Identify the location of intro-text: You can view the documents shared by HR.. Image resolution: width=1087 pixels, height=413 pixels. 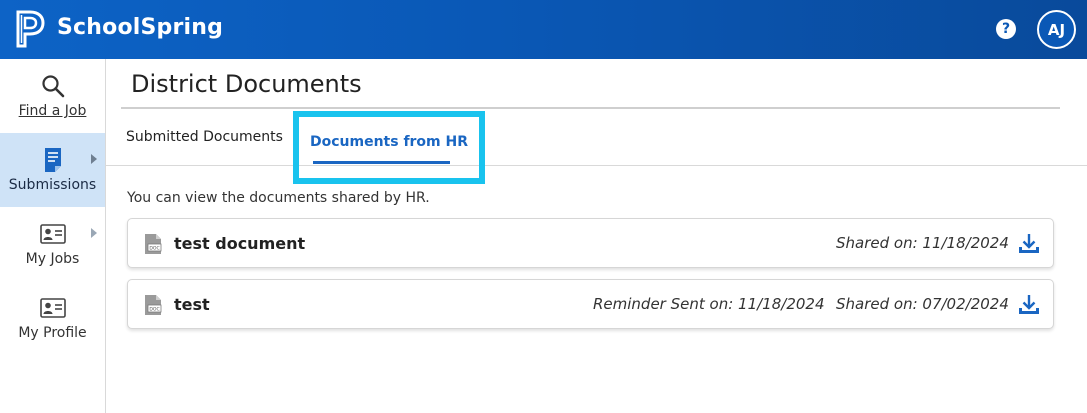
(278, 198).